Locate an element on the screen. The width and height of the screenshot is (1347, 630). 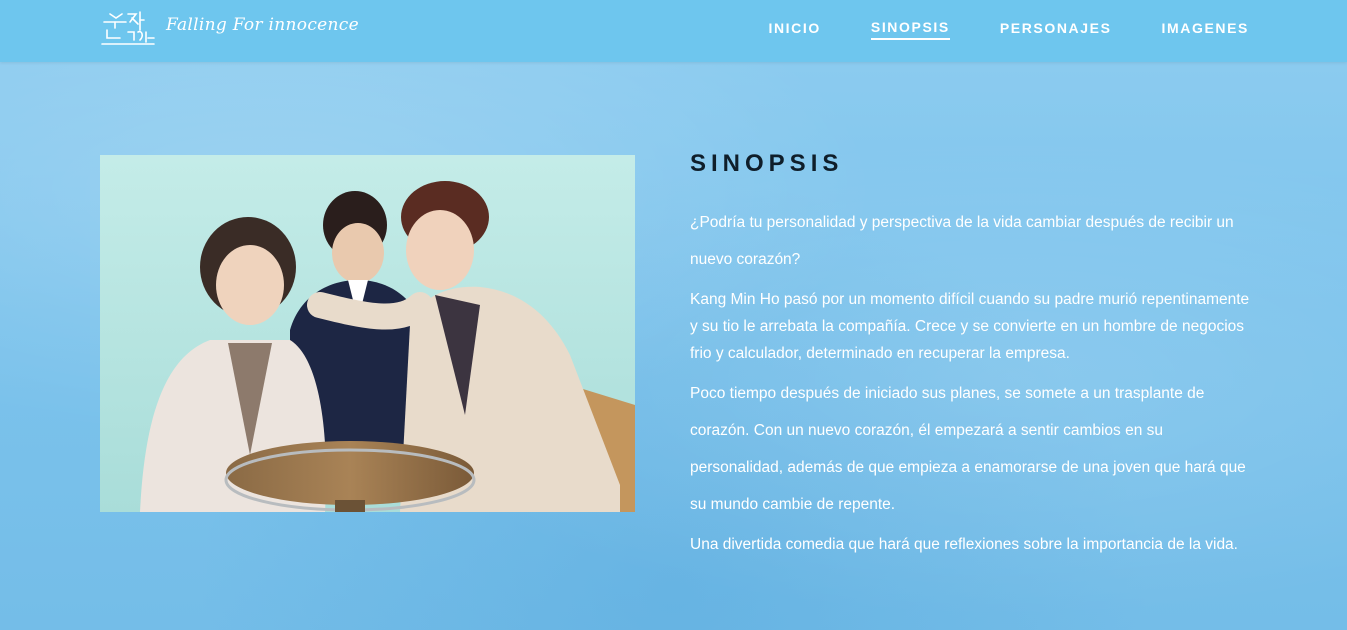
site-brand-name: Falling For innocence is located at coordinates (262, 25).